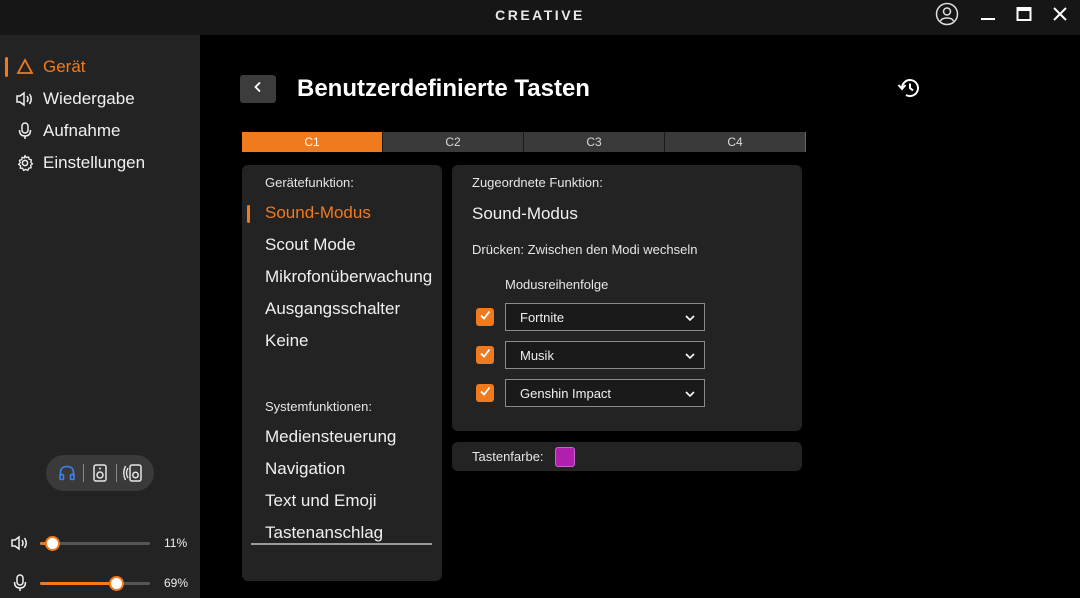 This screenshot has height=598, width=1080. What do you see at coordinates (341, 544) in the screenshot?
I see `scrollbar` at bounding box center [341, 544].